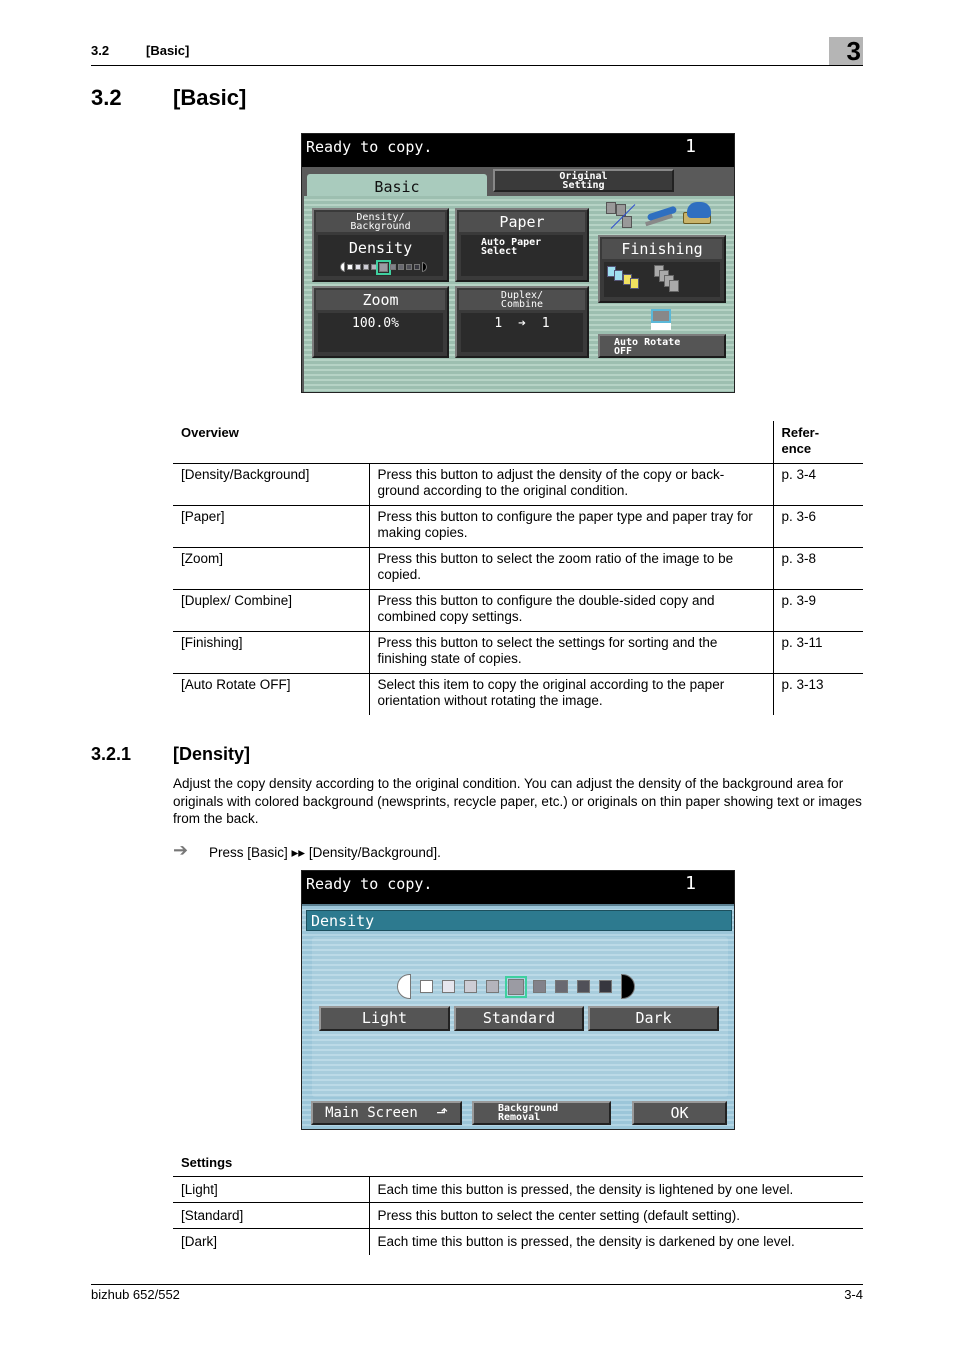 This screenshot has height=1350, width=954. Describe the element at coordinates (522, 304) in the screenshot. I see `duplex-caption-line2: Combine` at that location.